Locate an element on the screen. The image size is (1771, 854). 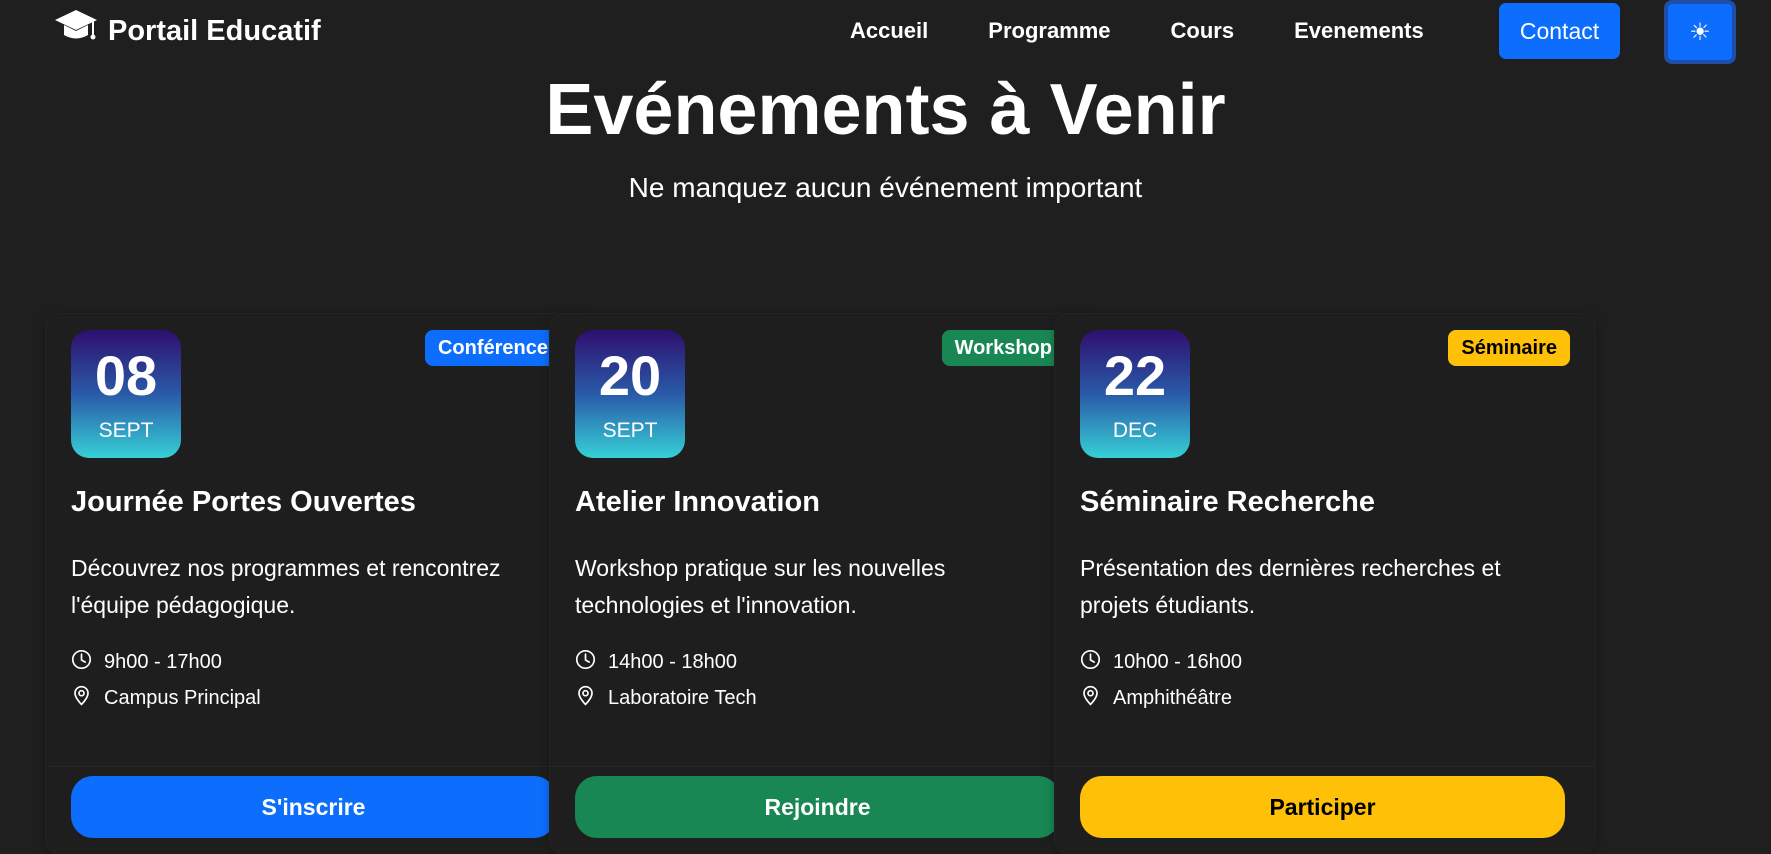
event-cta-button: S'inscrire is located at coordinates (313, 807).